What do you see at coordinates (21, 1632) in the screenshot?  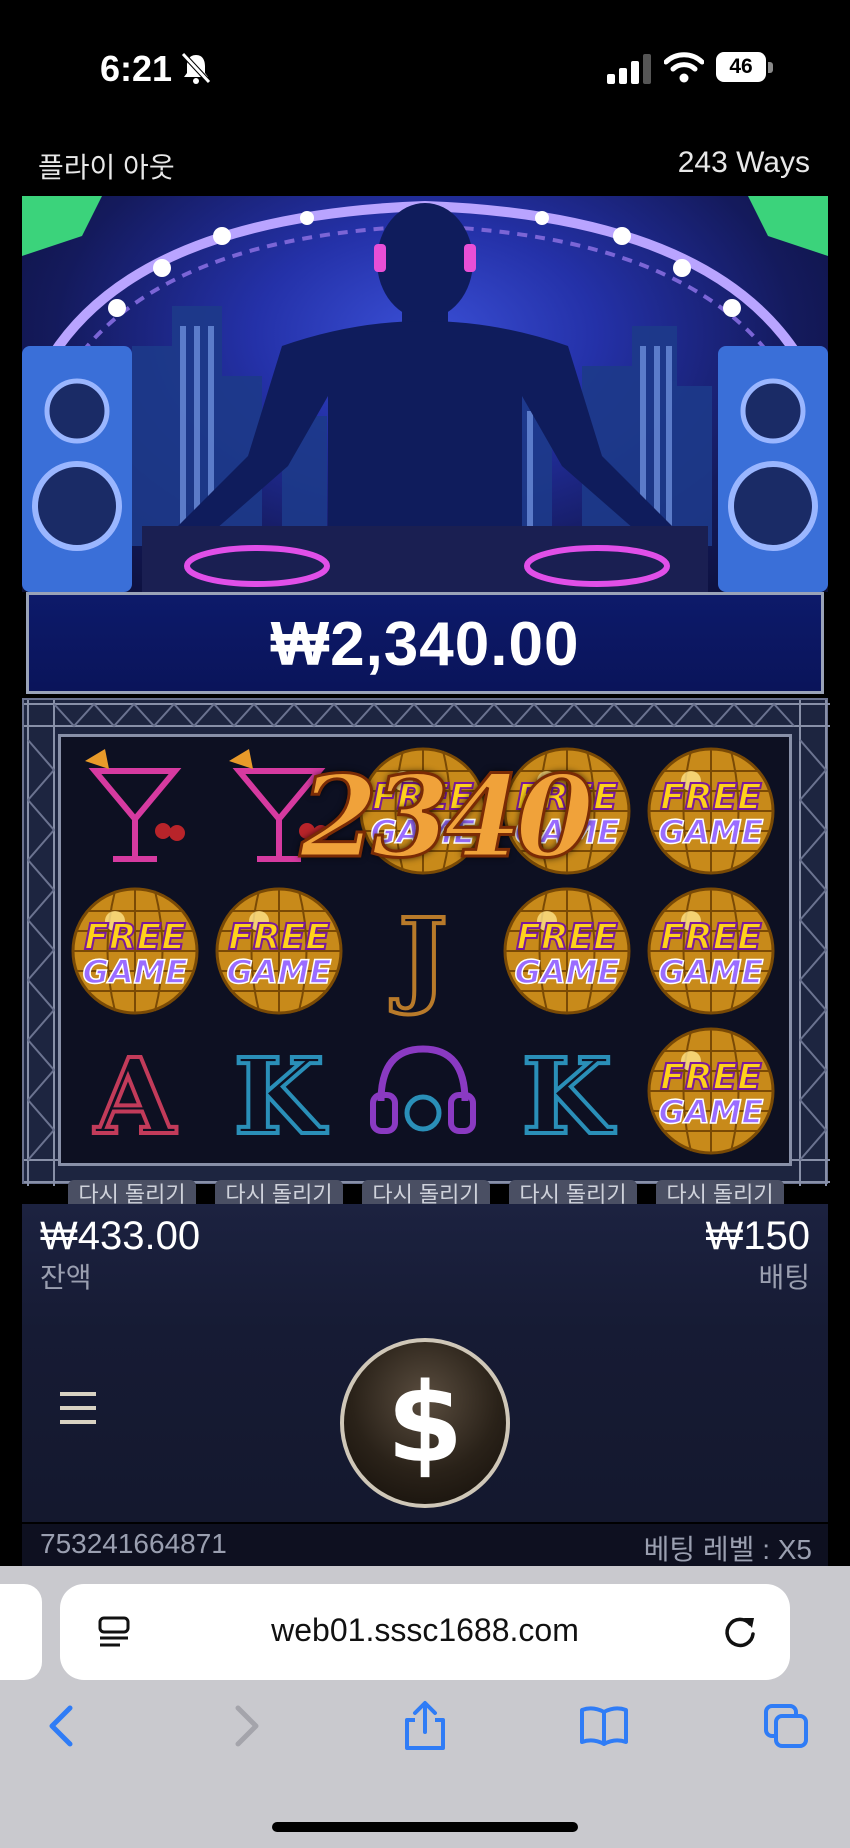 I see `previous-tab-edge` at bounding box center [21, 1632].